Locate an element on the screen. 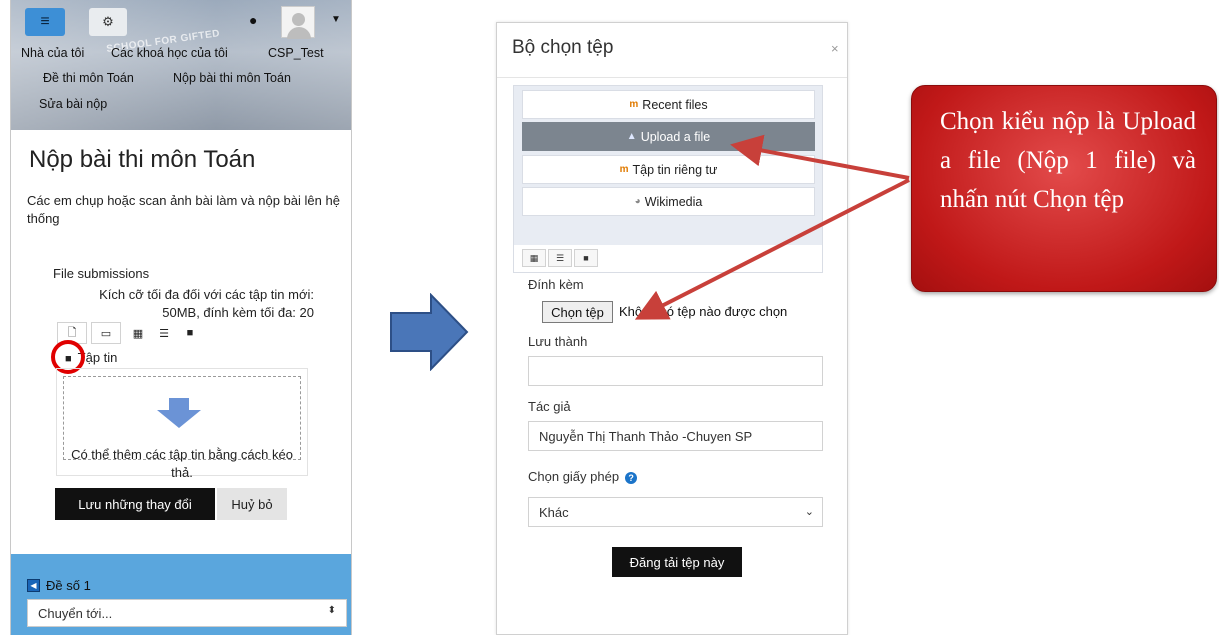 Image resolution: width=1219 pixels, height=635 pixels. repo-upload-file: ▲ Upload a file is located at coordinates (668, 136).